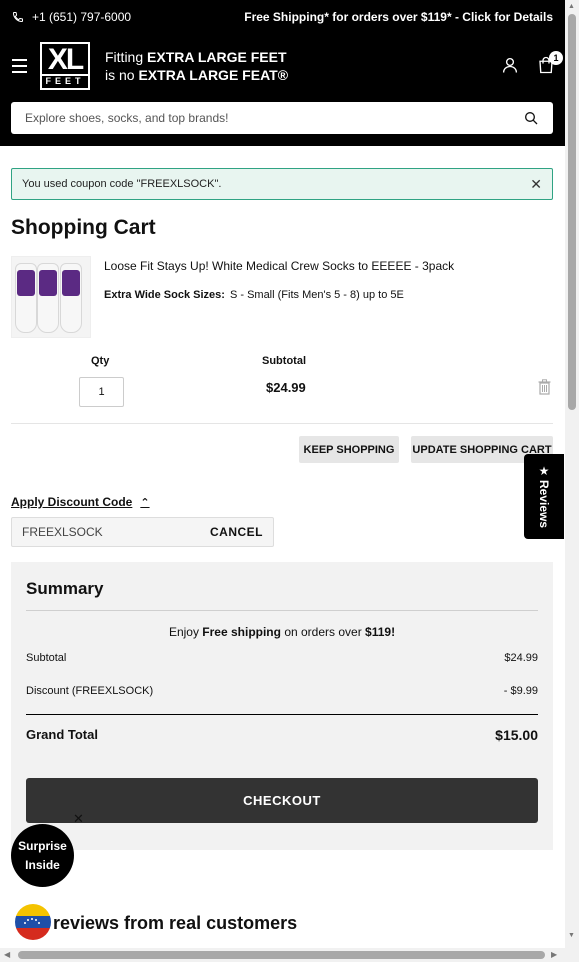 The height and width of the screenshot is (962, 579). I want to click on phone-link: +1 (651) 797-6000, so click(71, 17).